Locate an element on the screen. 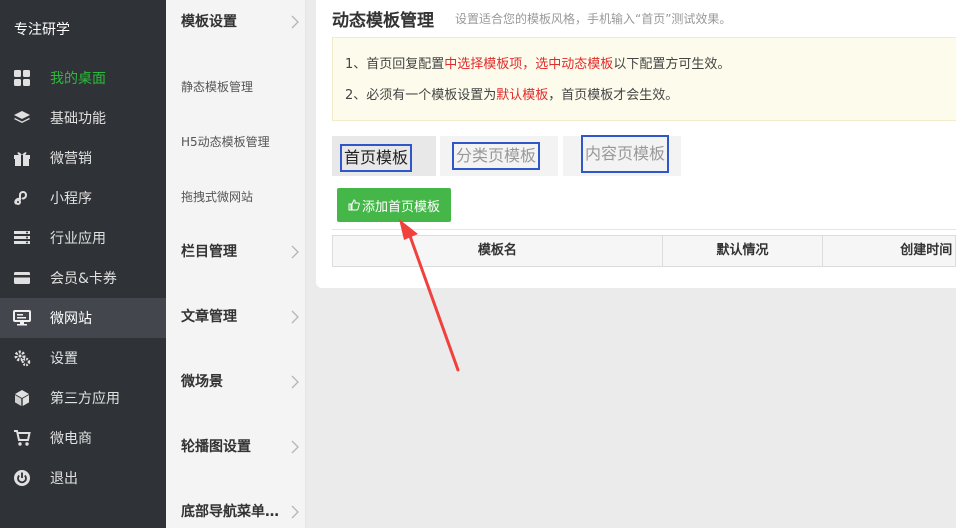 Image resolution: width=956 pixels, height=528 pixels. sidebar-item-microsite: 微网站 is located at coordinates (83, 318).